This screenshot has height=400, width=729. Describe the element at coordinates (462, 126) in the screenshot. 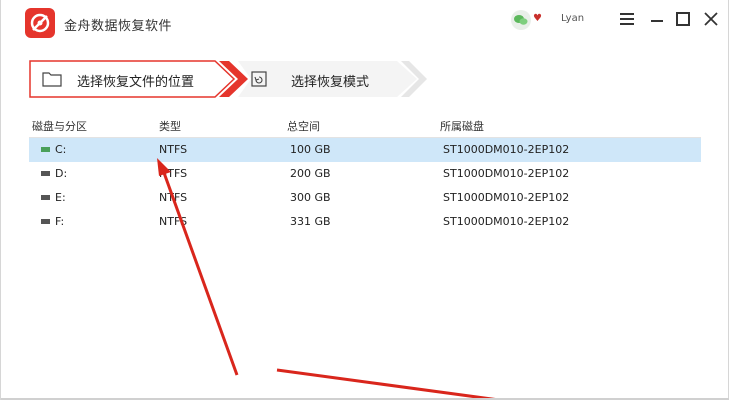

I see `header-disk: 所属磁盘` at that location.